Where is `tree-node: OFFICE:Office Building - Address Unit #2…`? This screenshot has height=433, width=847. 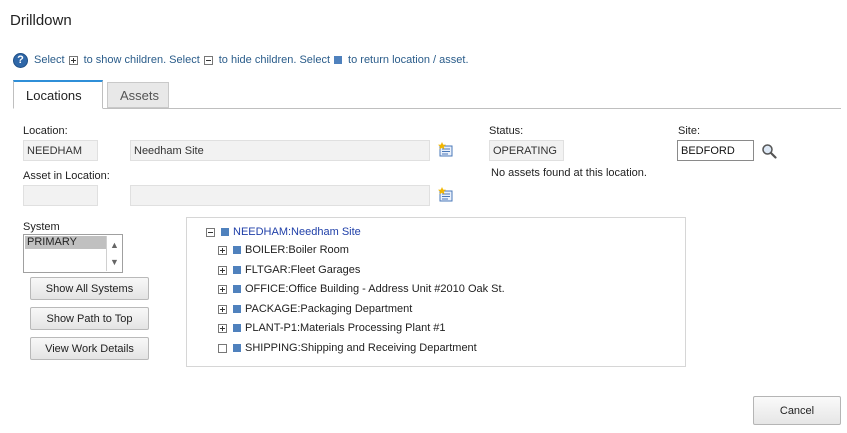
tree-node: OFFICE:Office Building - Address Unit #2… is located at coordinates (361, 289).